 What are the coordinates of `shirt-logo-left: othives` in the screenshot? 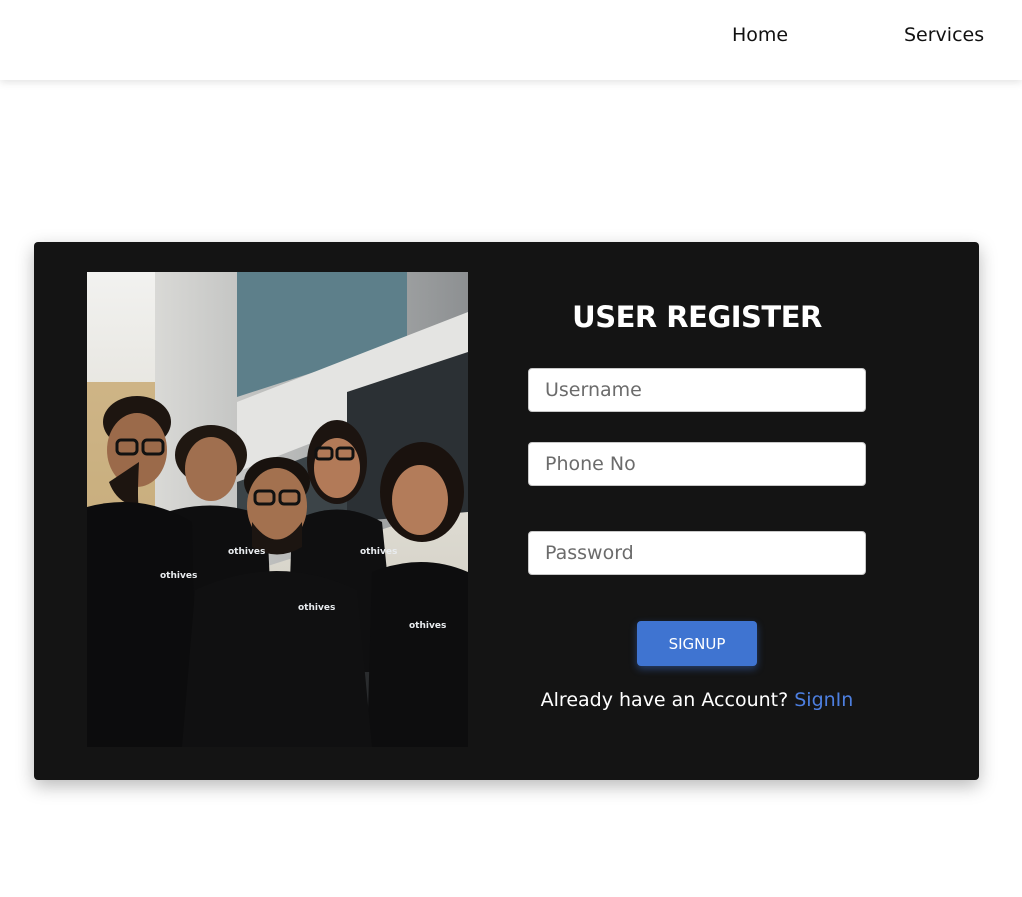 It's located at (178, 576).